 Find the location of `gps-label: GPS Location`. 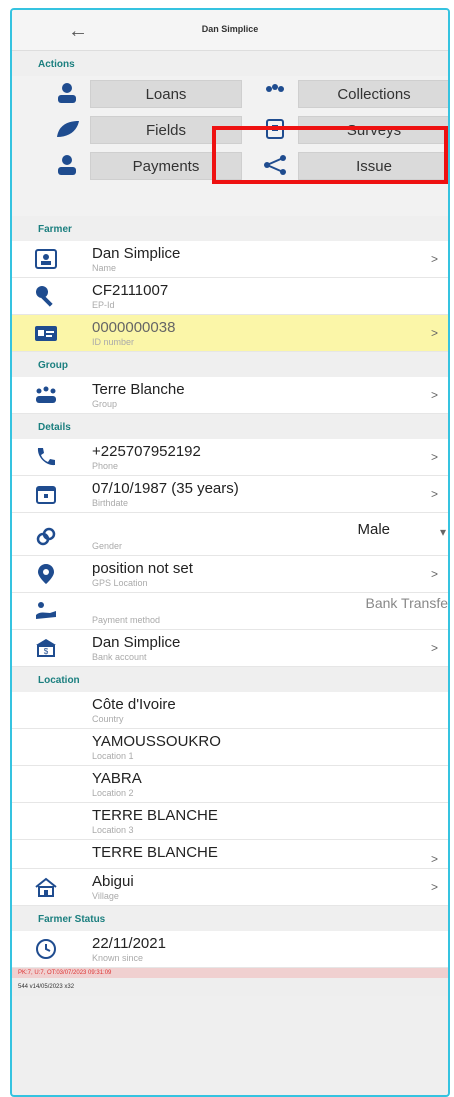

gps-label: GPS Location is located at coordinates (120, 583).